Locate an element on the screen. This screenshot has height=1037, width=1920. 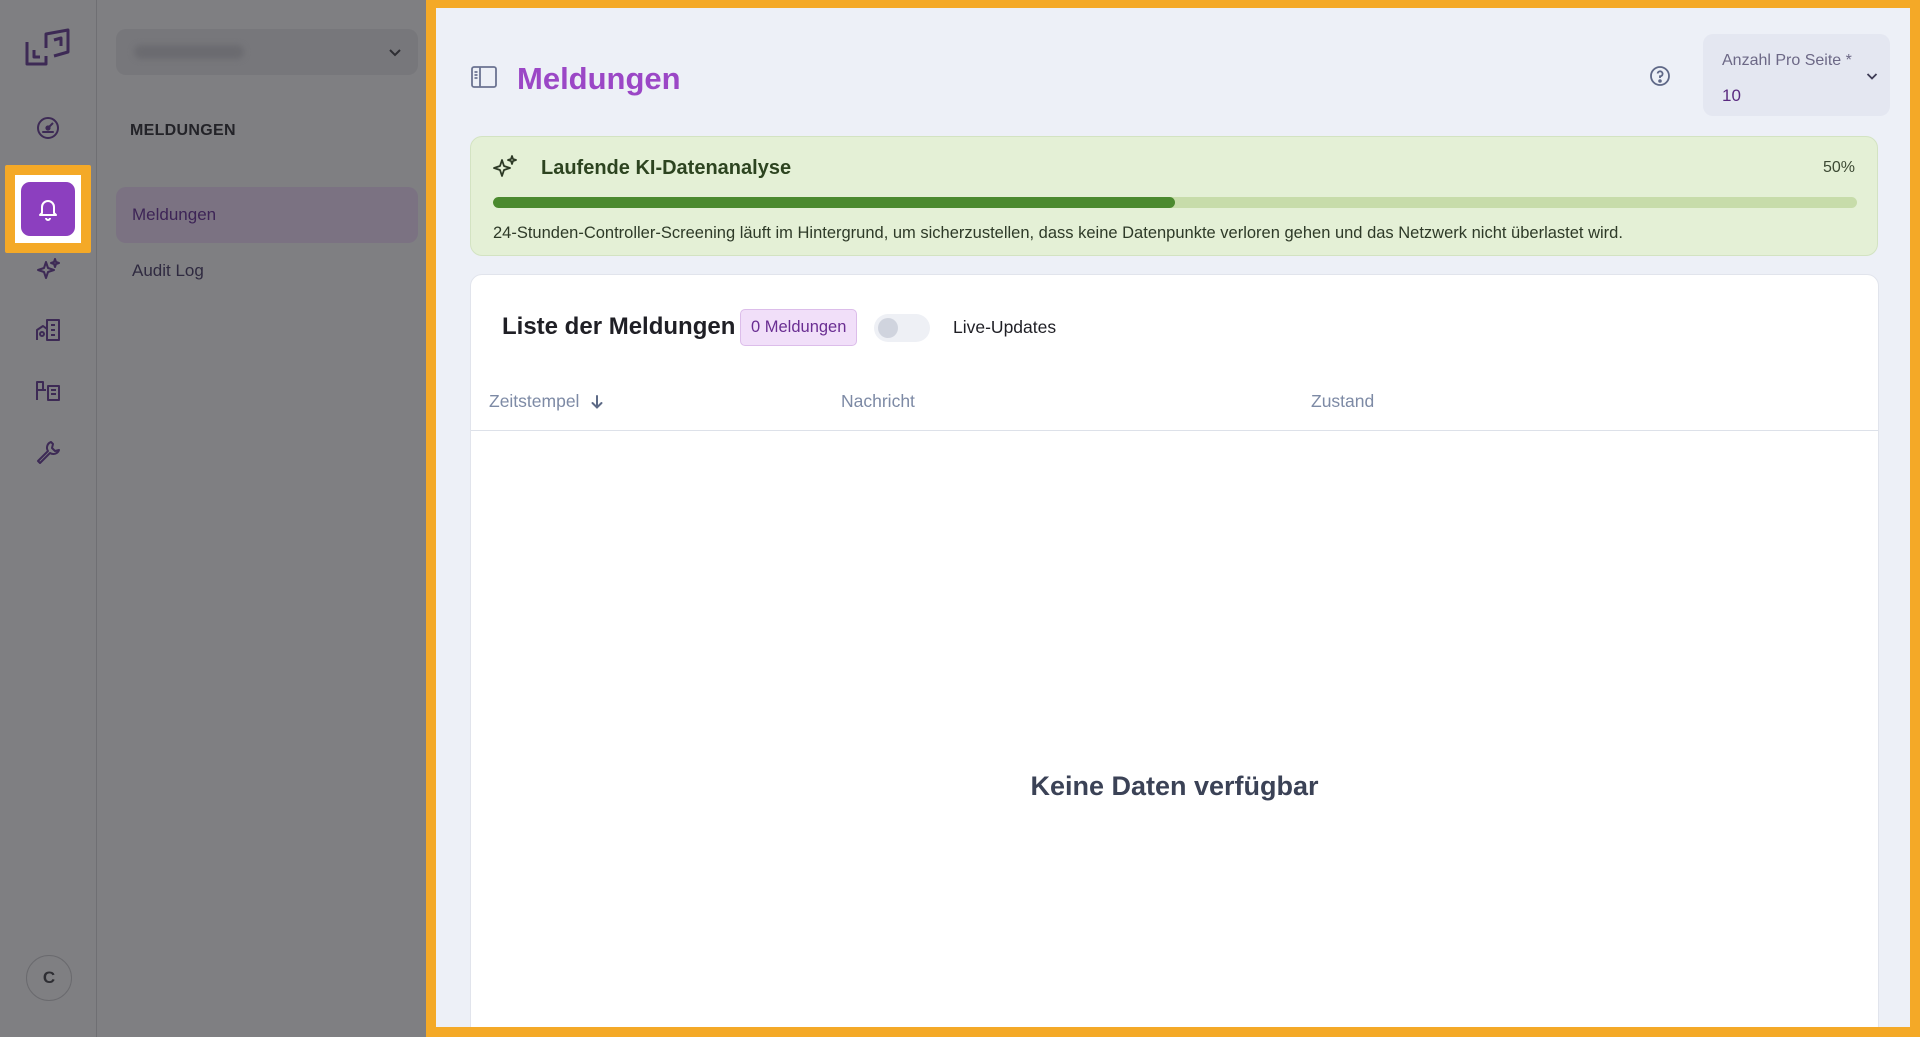
live-updates-label: Live-Updates is located at coordinates (1005, 327).